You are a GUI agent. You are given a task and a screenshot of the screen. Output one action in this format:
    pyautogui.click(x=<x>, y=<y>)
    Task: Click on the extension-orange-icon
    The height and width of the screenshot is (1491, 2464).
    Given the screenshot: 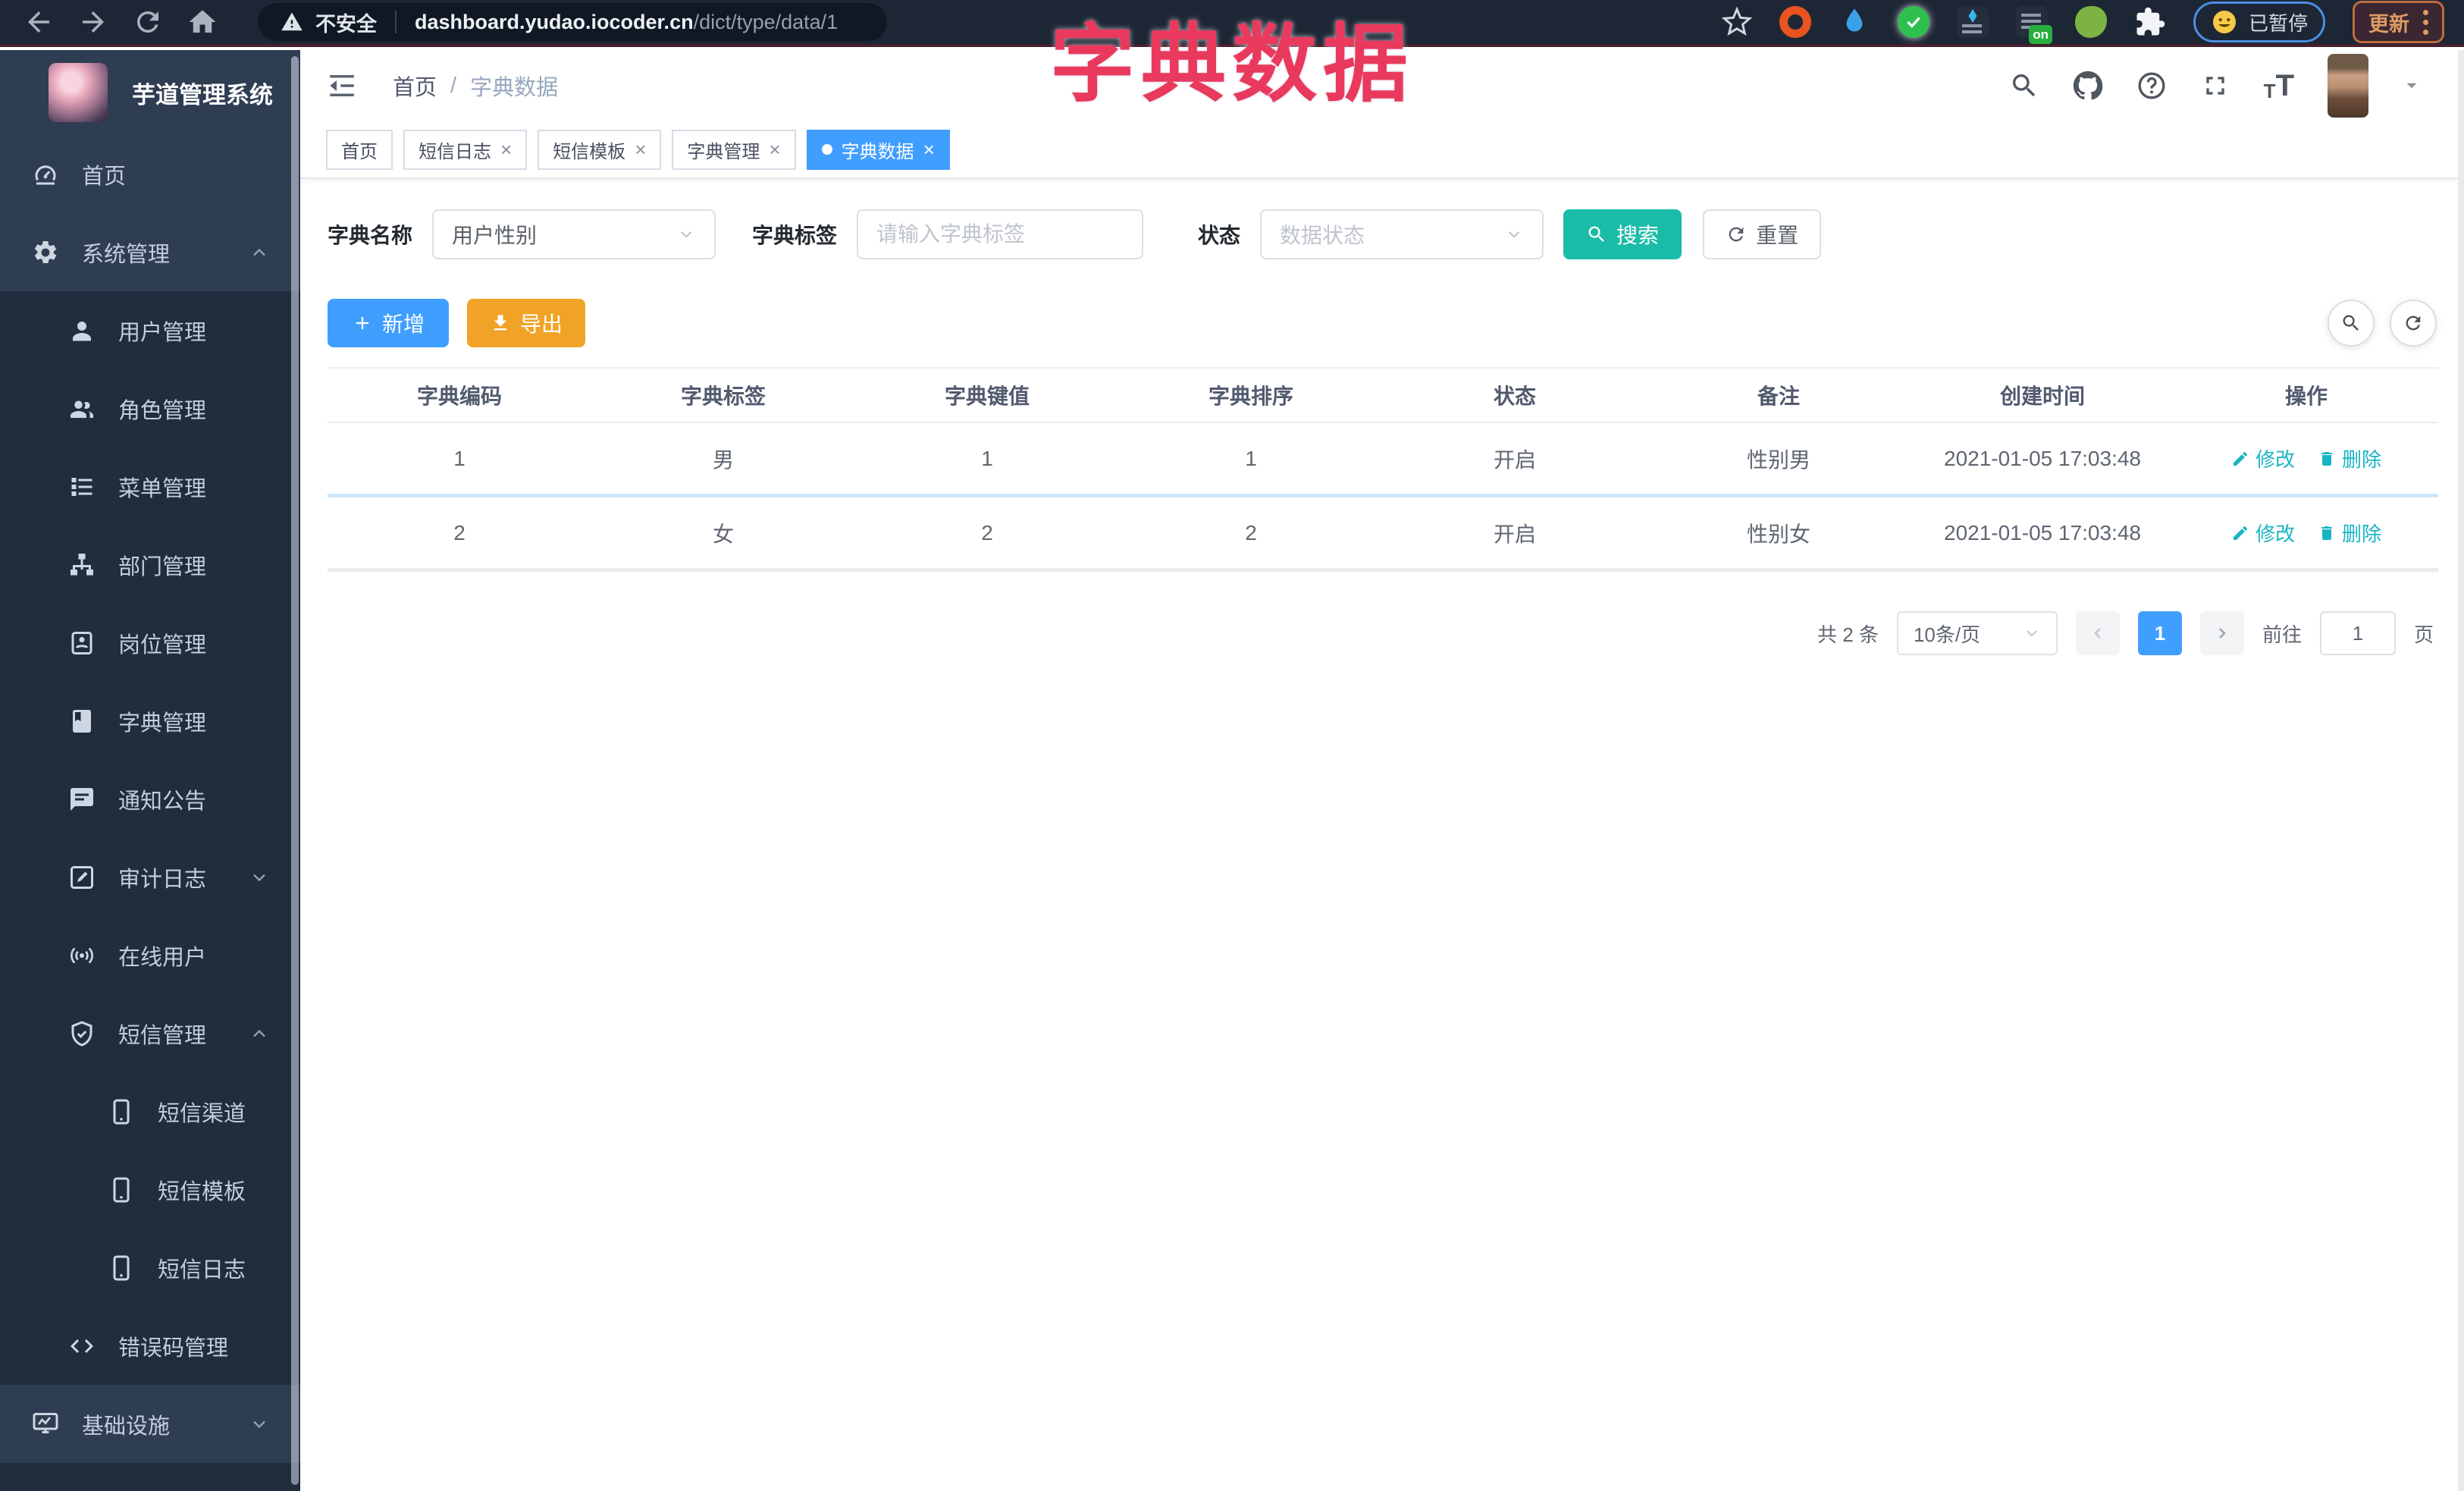 What is the action you would take?
    pyautogui.click(x=1795, y=22)
    